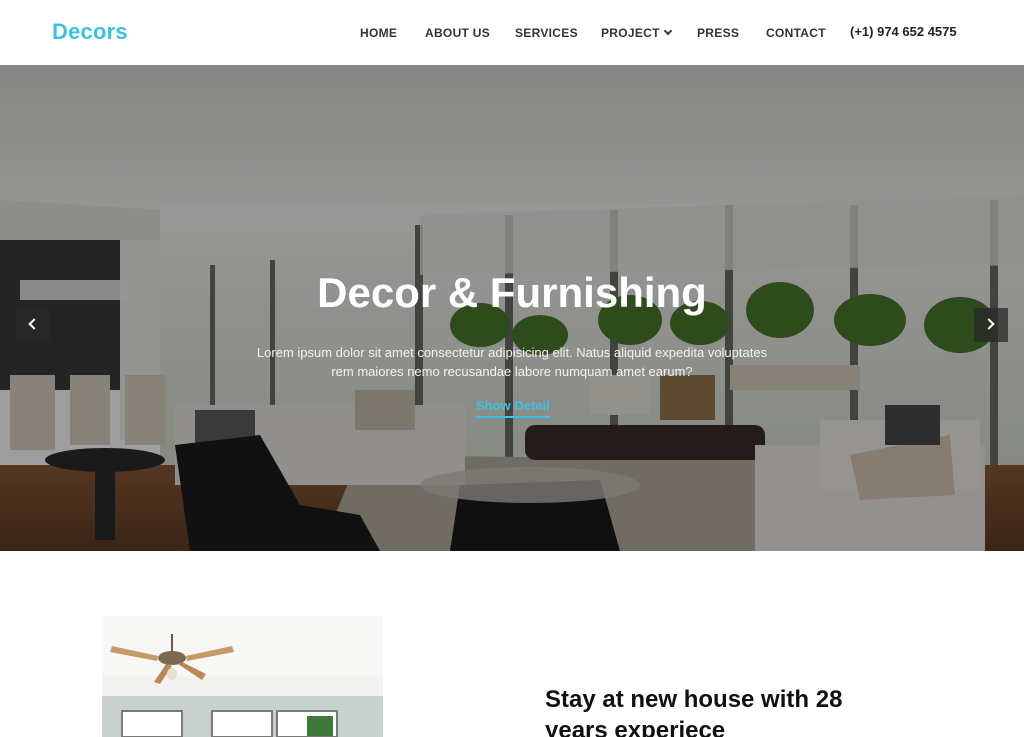 This screenshot has width=1024, height=737. What do you see at coordinates (513, 408) in the screenshot?
I see `show-detail-link: Show Detail` at bounding box center [513, 408].